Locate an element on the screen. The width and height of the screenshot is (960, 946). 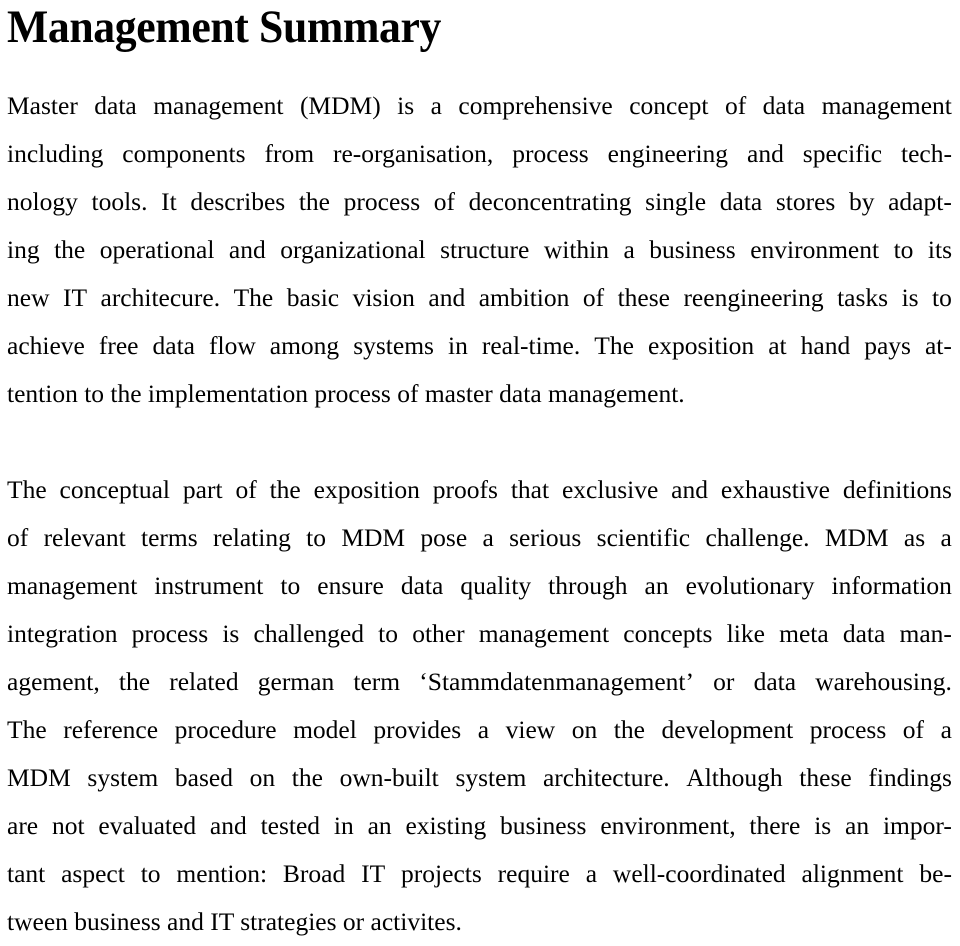
text-word: its is located at coordinates (939, 249).